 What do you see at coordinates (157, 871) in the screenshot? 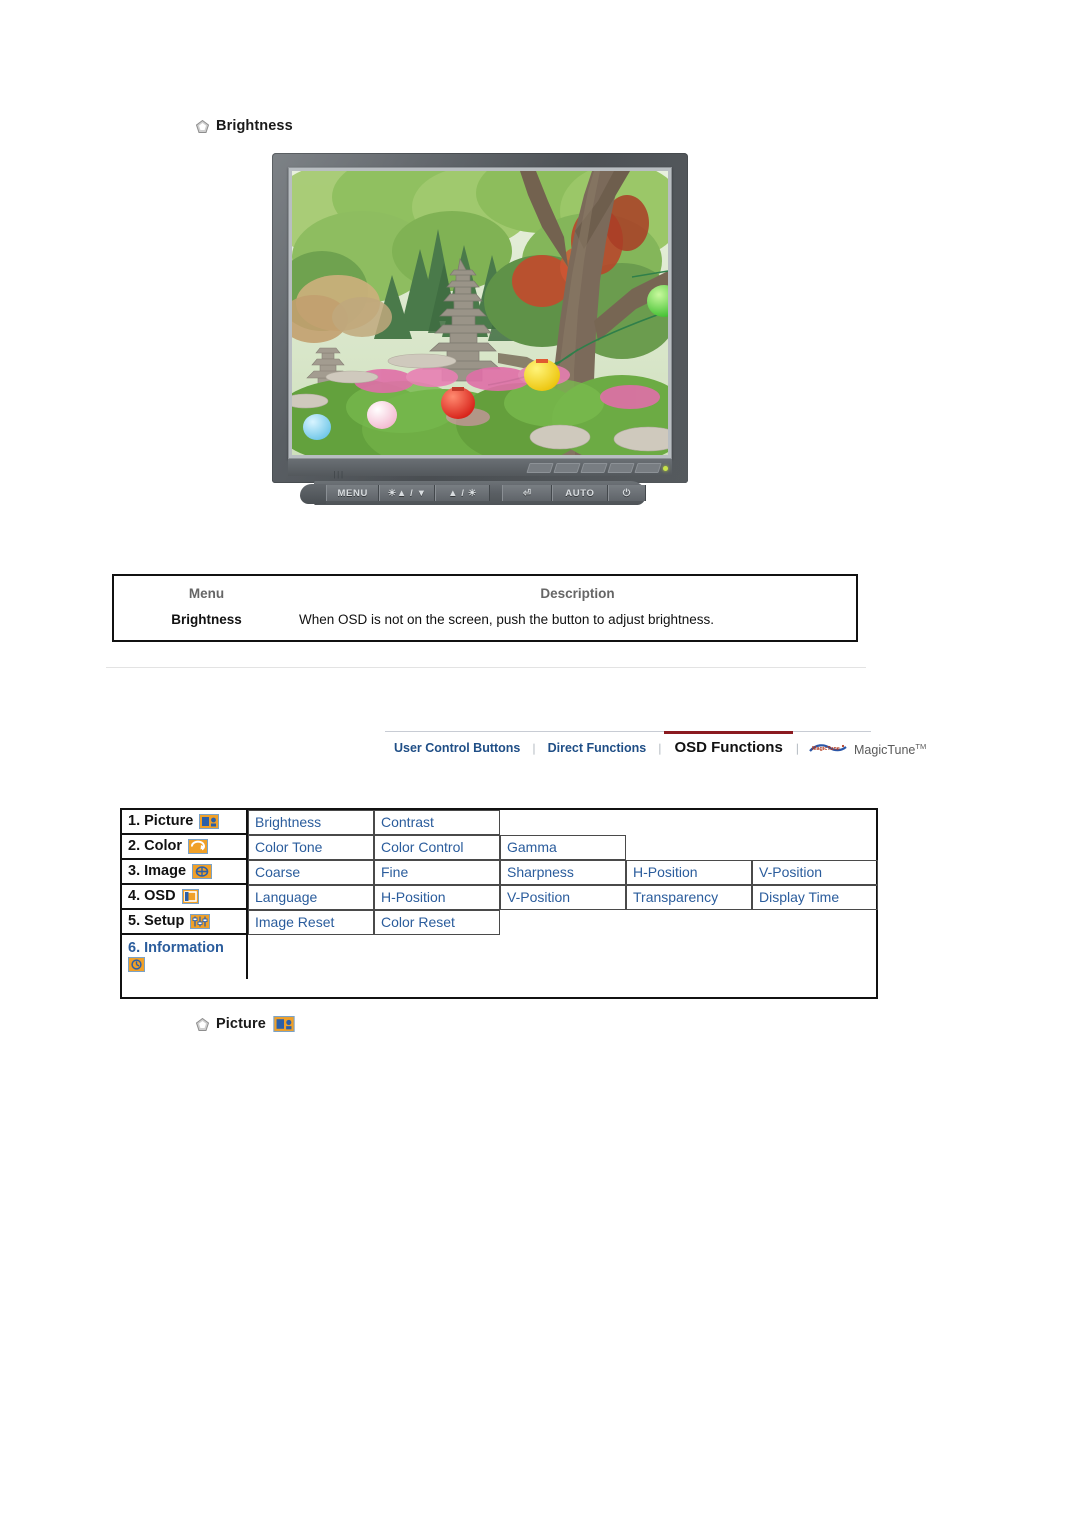
I see `osd-category-label: 3. Image` at bounding box center [157, 871].